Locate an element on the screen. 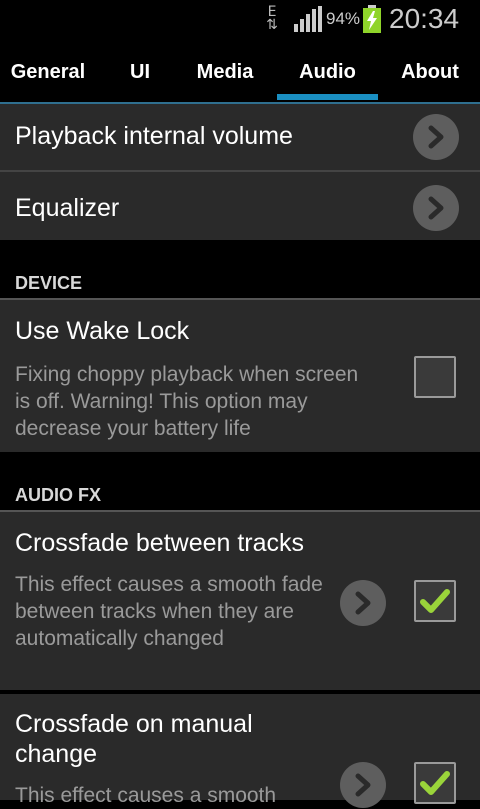  tab-about: About is located at coordinates (430, 70).